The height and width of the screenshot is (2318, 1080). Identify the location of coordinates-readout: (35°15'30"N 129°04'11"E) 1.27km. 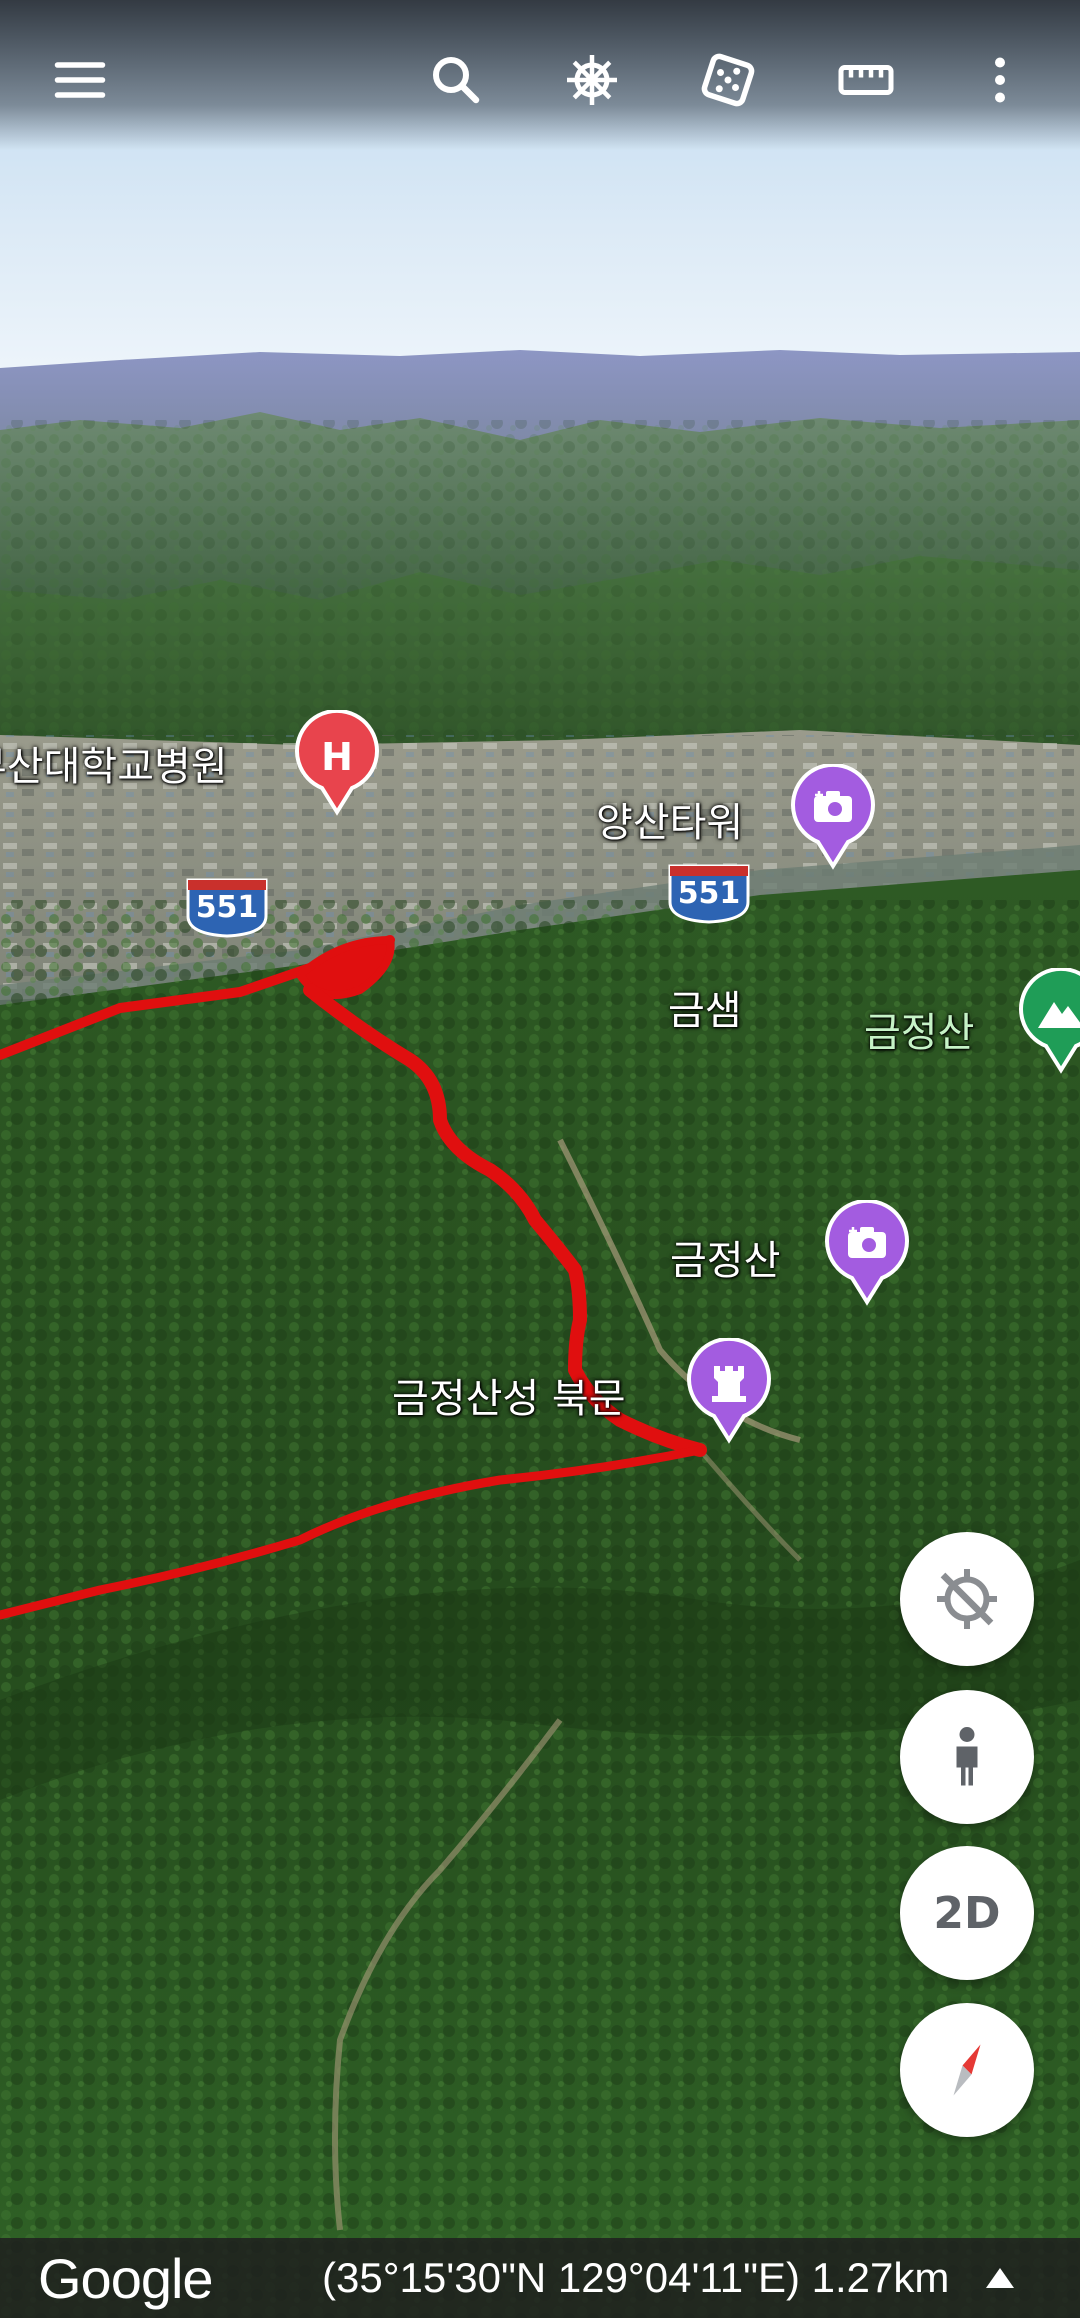
(636, 2277).